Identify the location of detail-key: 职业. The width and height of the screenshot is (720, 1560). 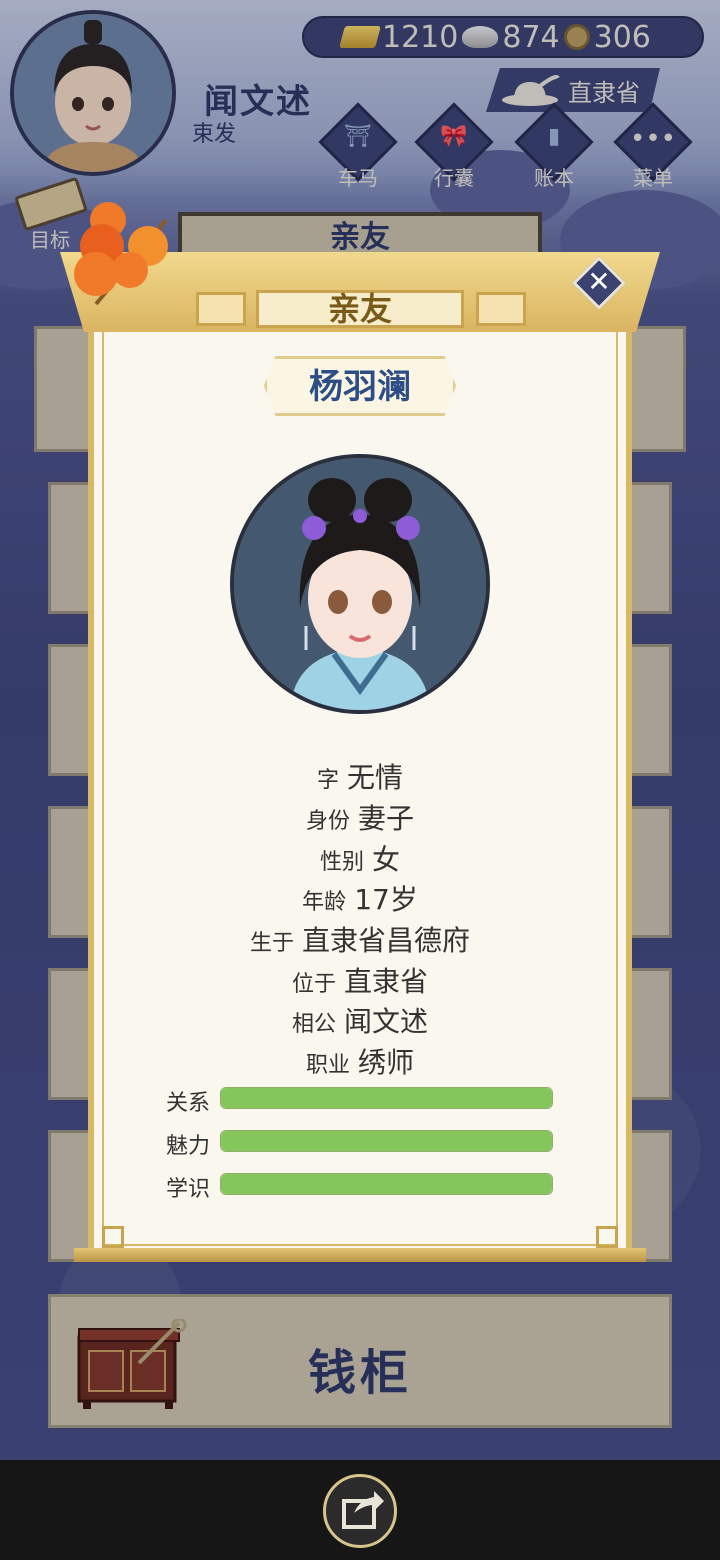
(327, 1065).